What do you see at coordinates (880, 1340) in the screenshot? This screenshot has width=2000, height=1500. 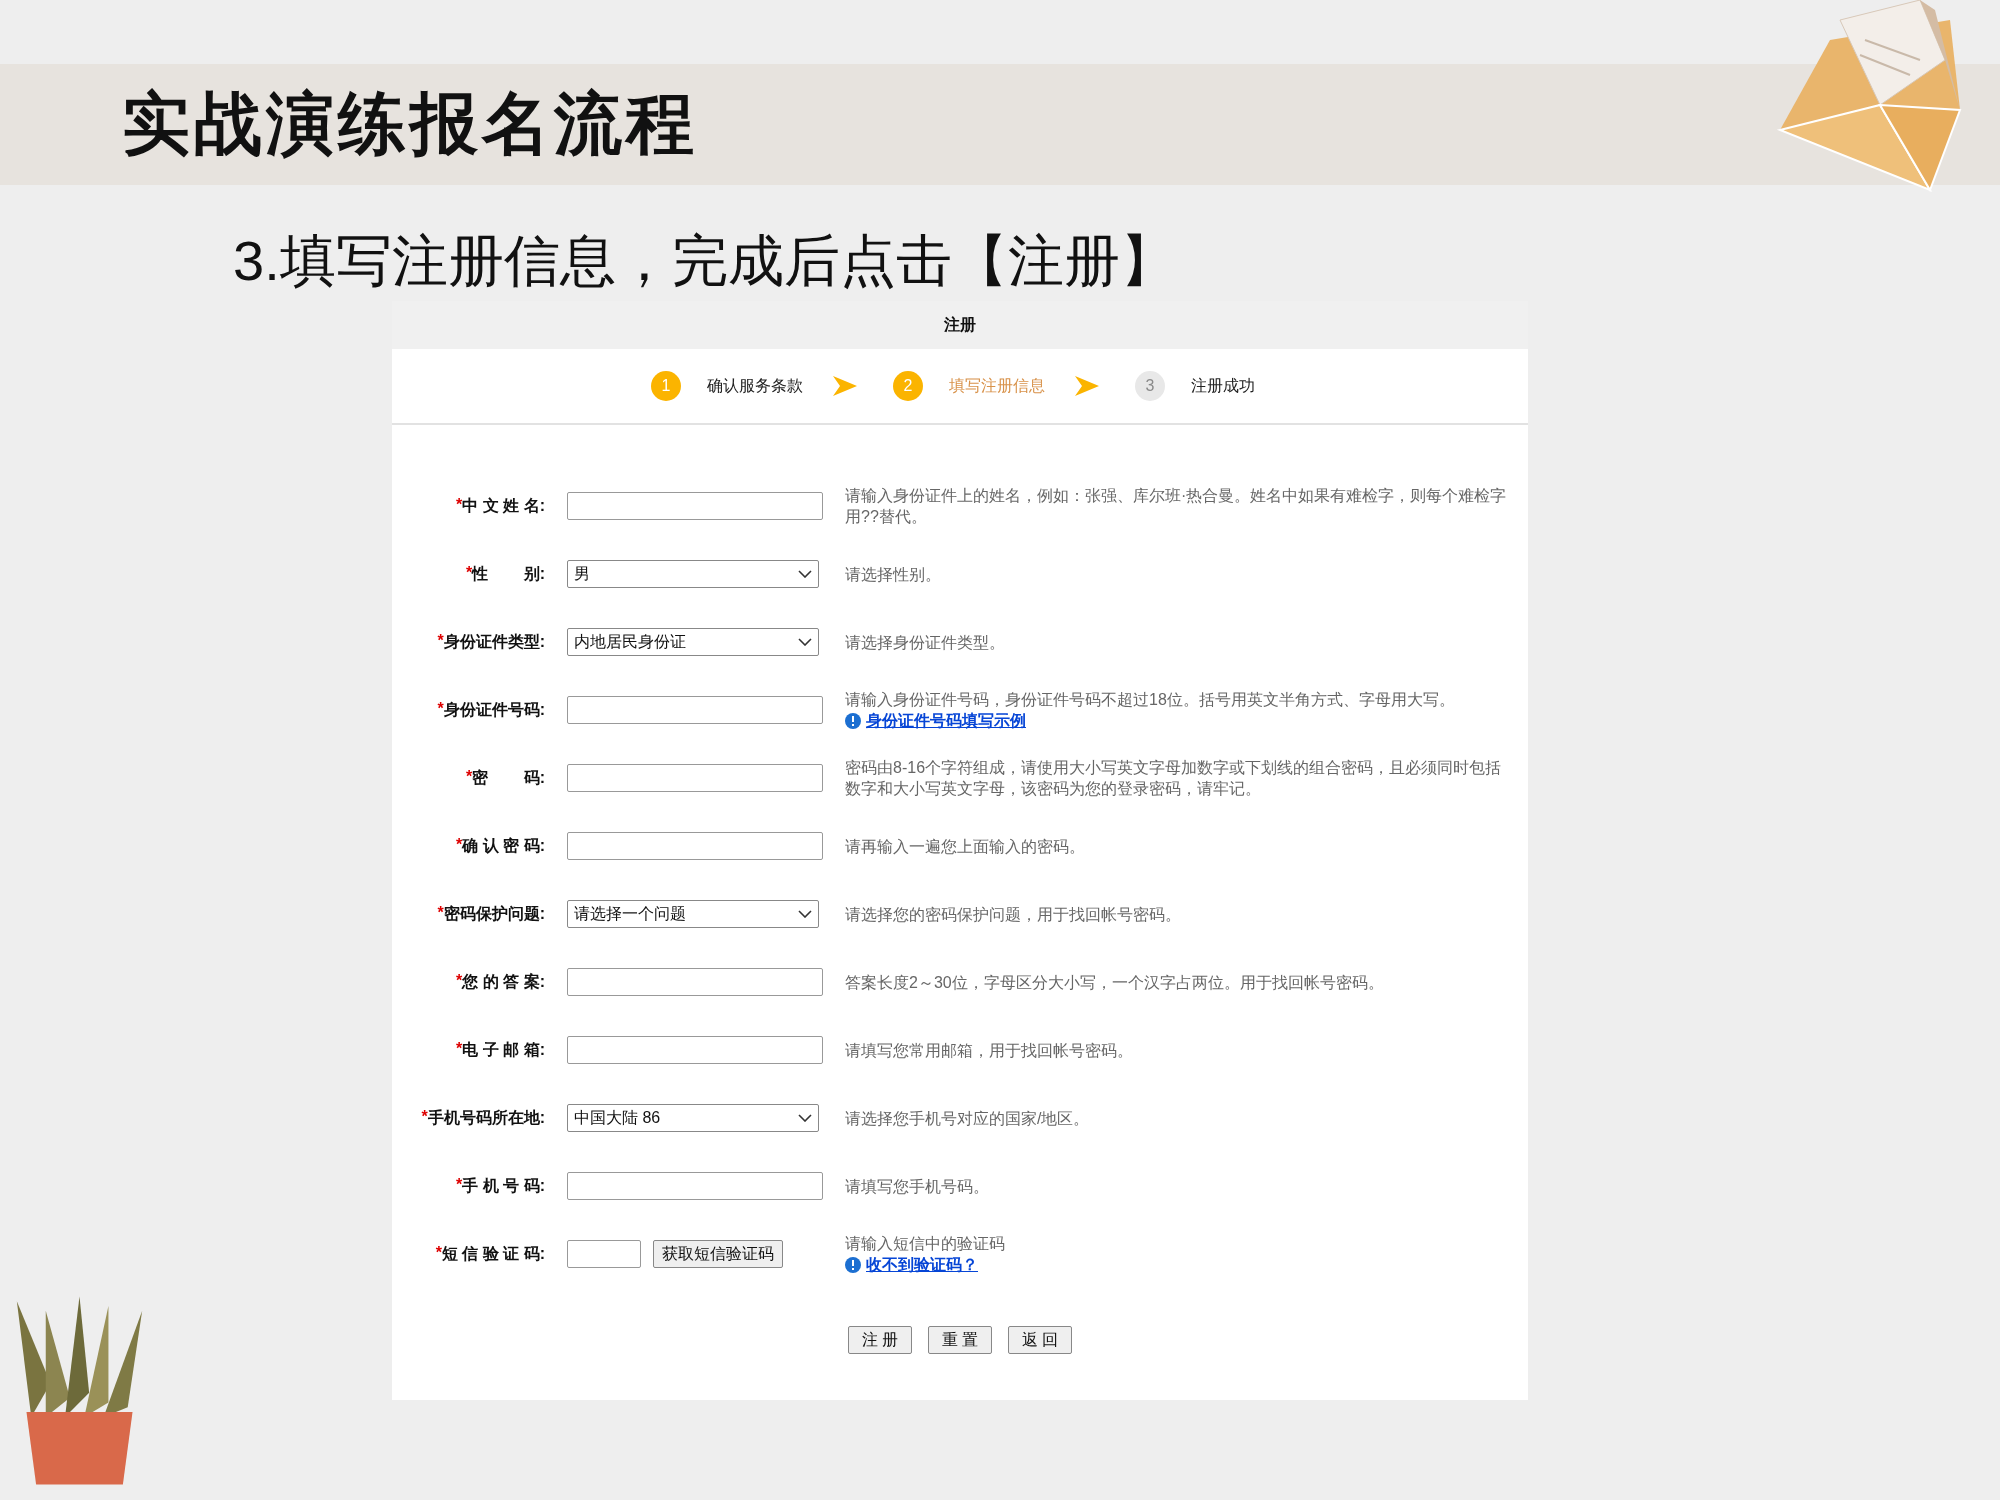 I see `form-button: 注 册` at bounding box center [880, 1340].